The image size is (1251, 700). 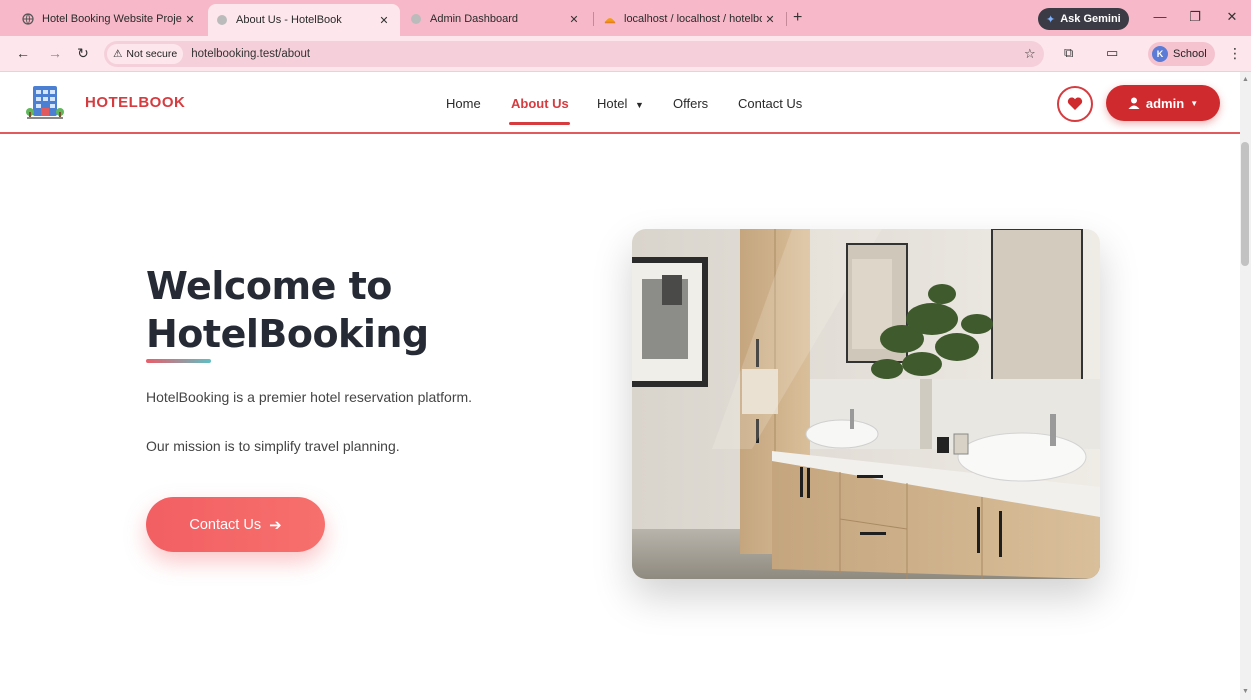 I want to click on restore-icon: ❐, so click(x=1195, y=17).